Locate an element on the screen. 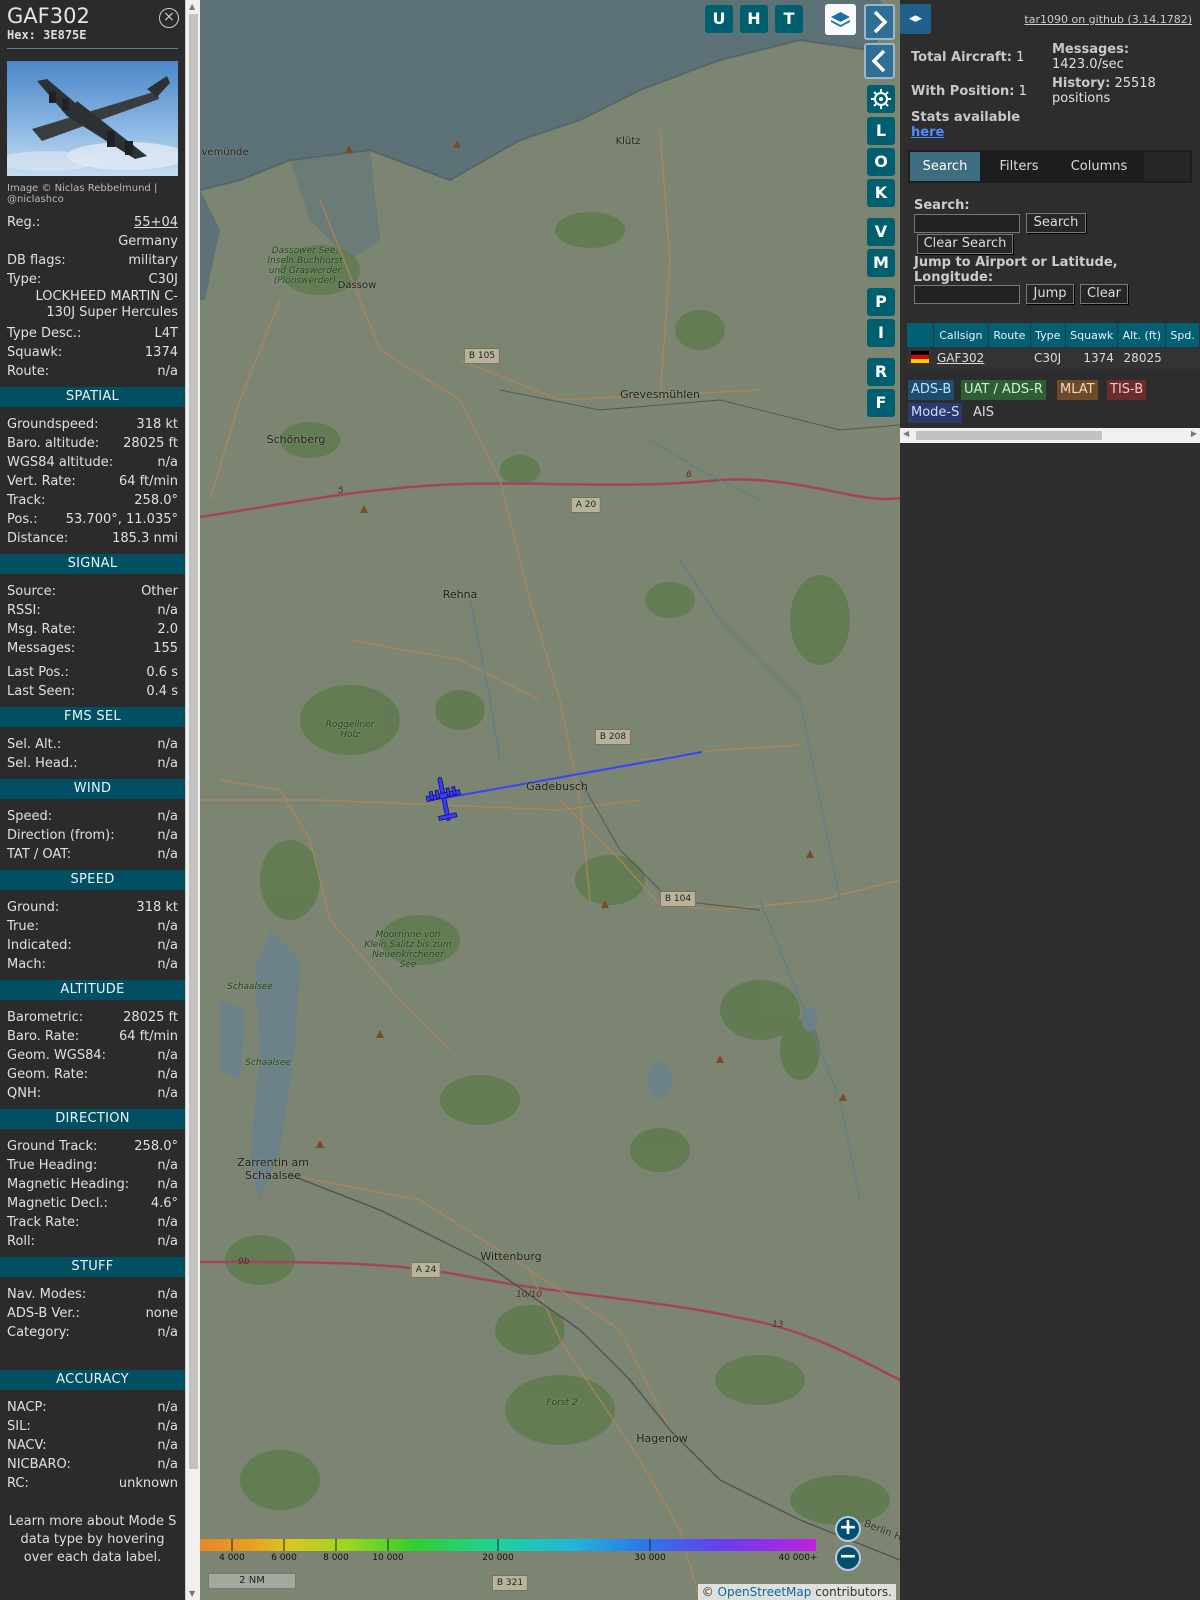  col-flag is located at coordinates (920, 335).